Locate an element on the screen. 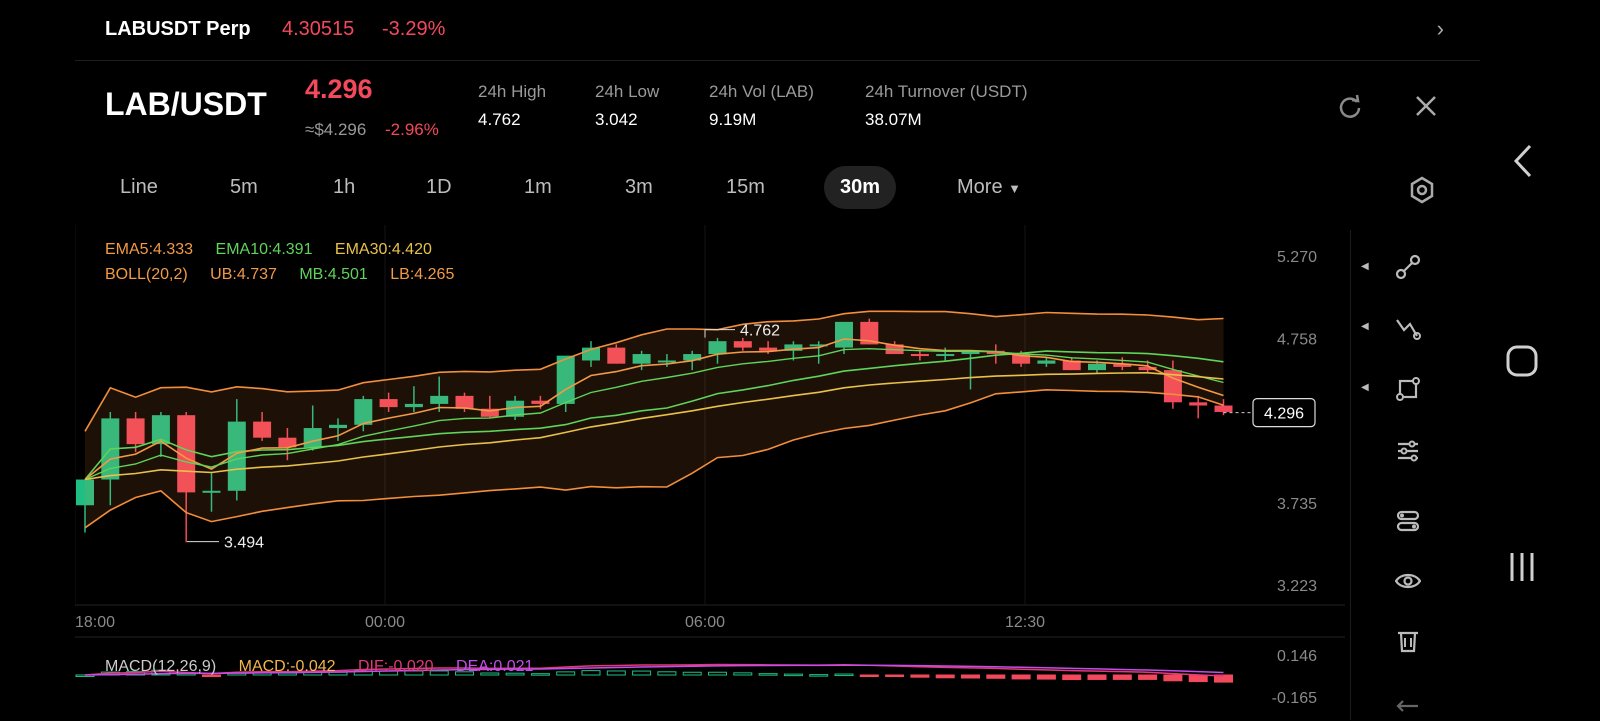  sliders-icon is located at coordinates (1408, 451).